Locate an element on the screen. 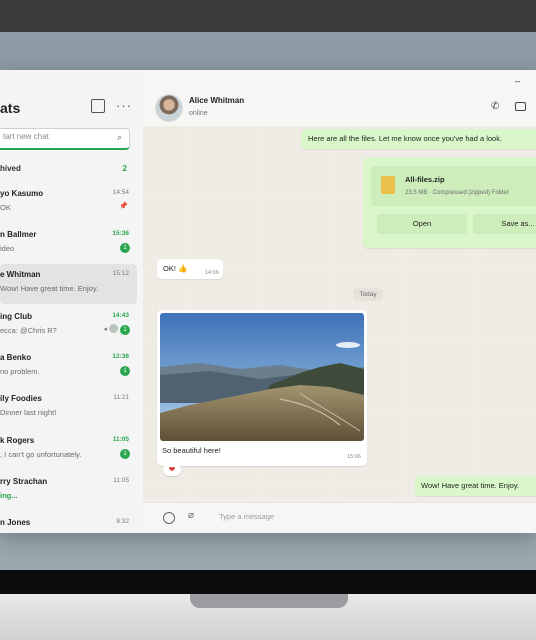 This screenshot has width=536, height=640. chat-item-strachan: rry Strachan ing... 11:05 is located at coordinates (68, 491).